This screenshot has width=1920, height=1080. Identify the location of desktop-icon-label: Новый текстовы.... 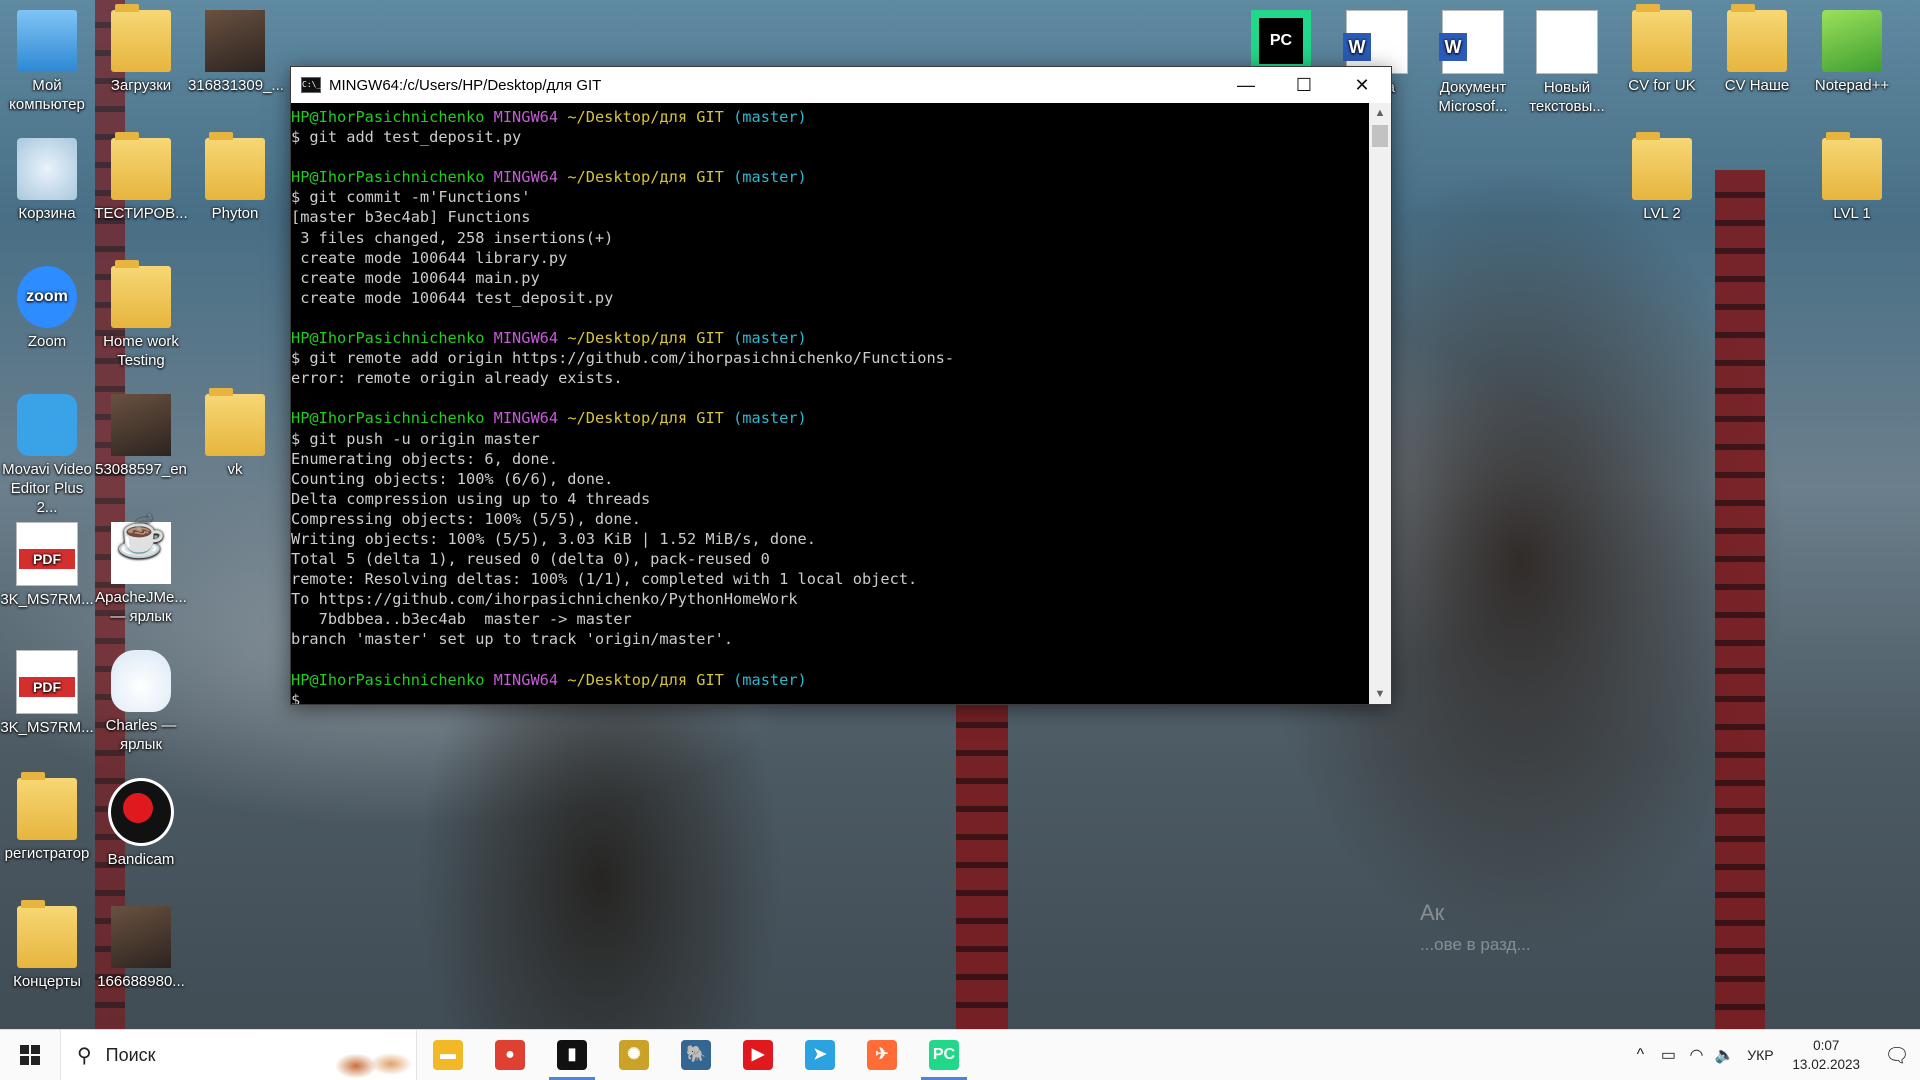
(1567, 97).